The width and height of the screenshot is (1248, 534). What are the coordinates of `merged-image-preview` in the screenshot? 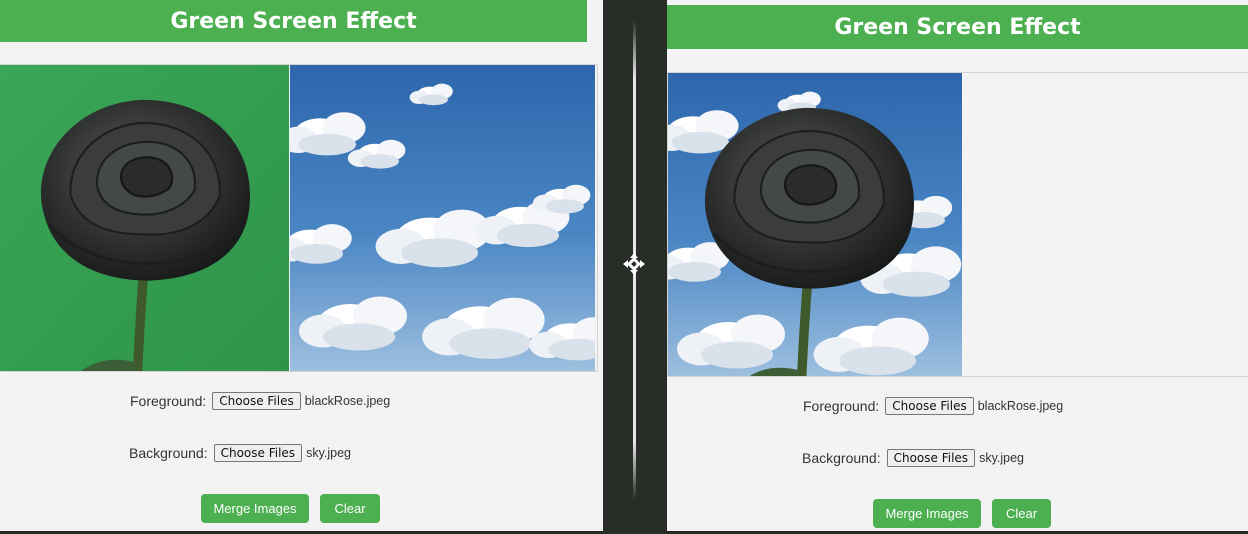 It's located at (815, 224).